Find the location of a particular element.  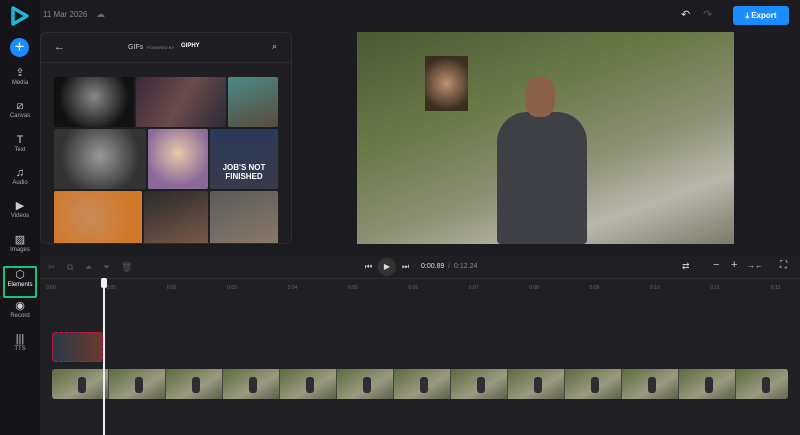

ruler-tick-label: 0:04 is located at coordinates (292, 288).